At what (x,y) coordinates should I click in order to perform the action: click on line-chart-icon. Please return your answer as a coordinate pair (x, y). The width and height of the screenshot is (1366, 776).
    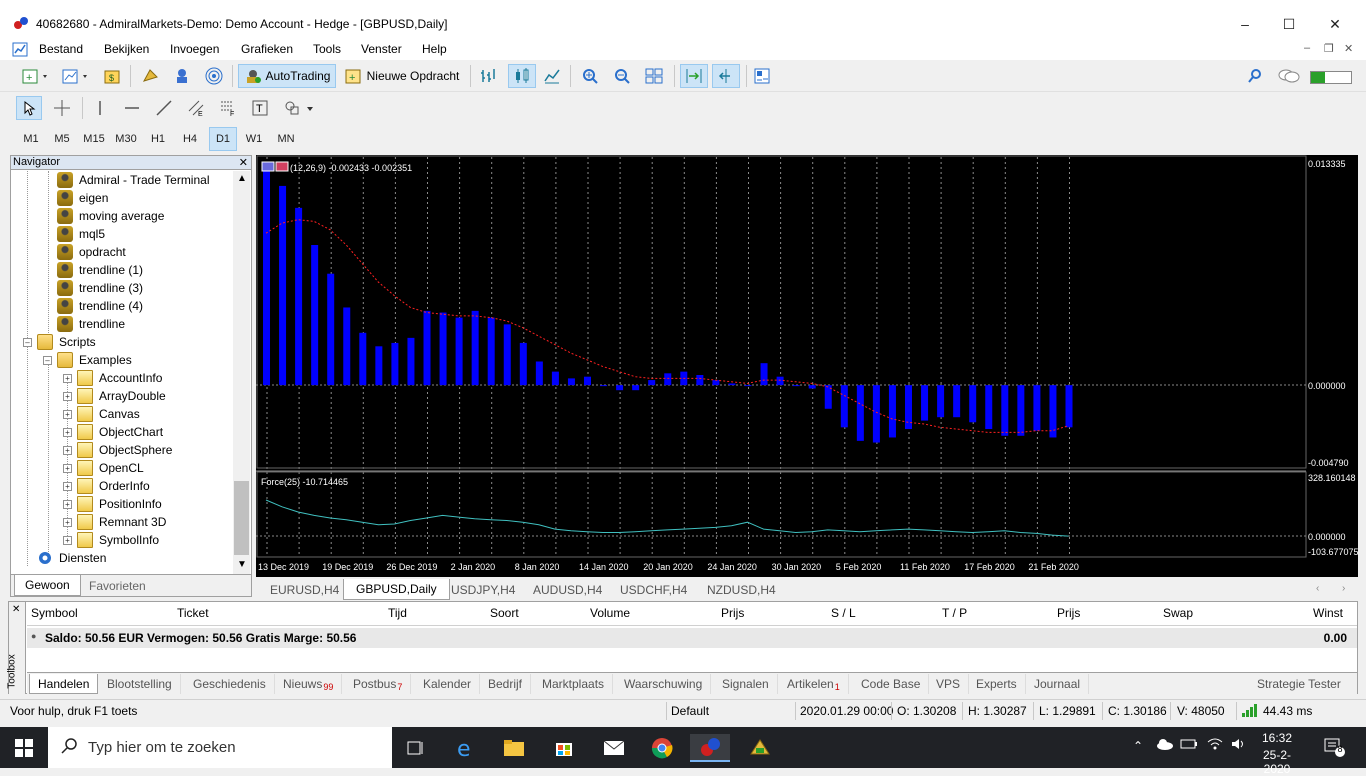
    Looking at the image, I should click on (552, 76).